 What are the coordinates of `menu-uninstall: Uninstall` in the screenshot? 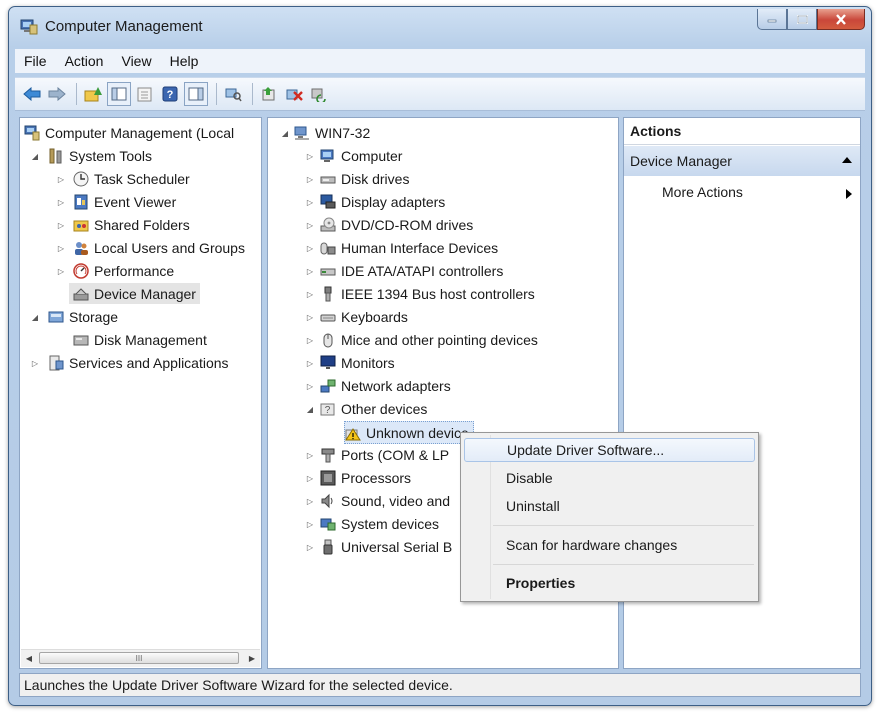 It's located at (609, 506).